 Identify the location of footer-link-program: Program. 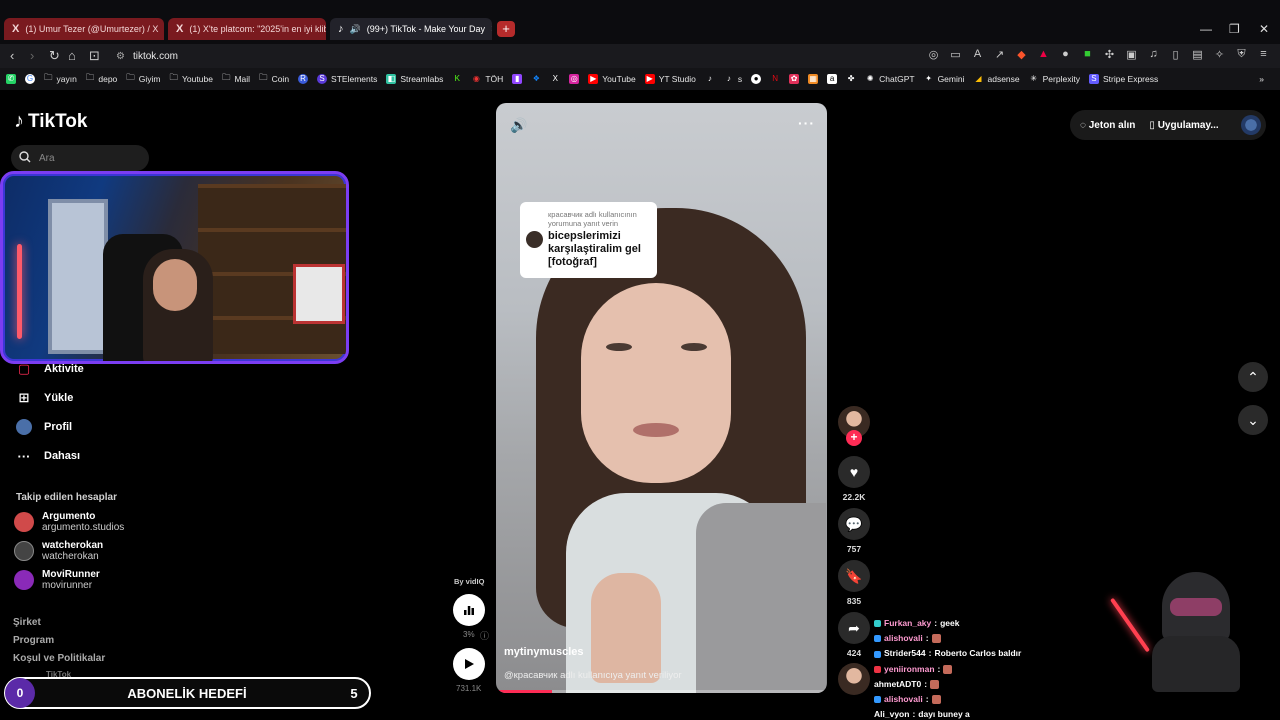
(33, 640).